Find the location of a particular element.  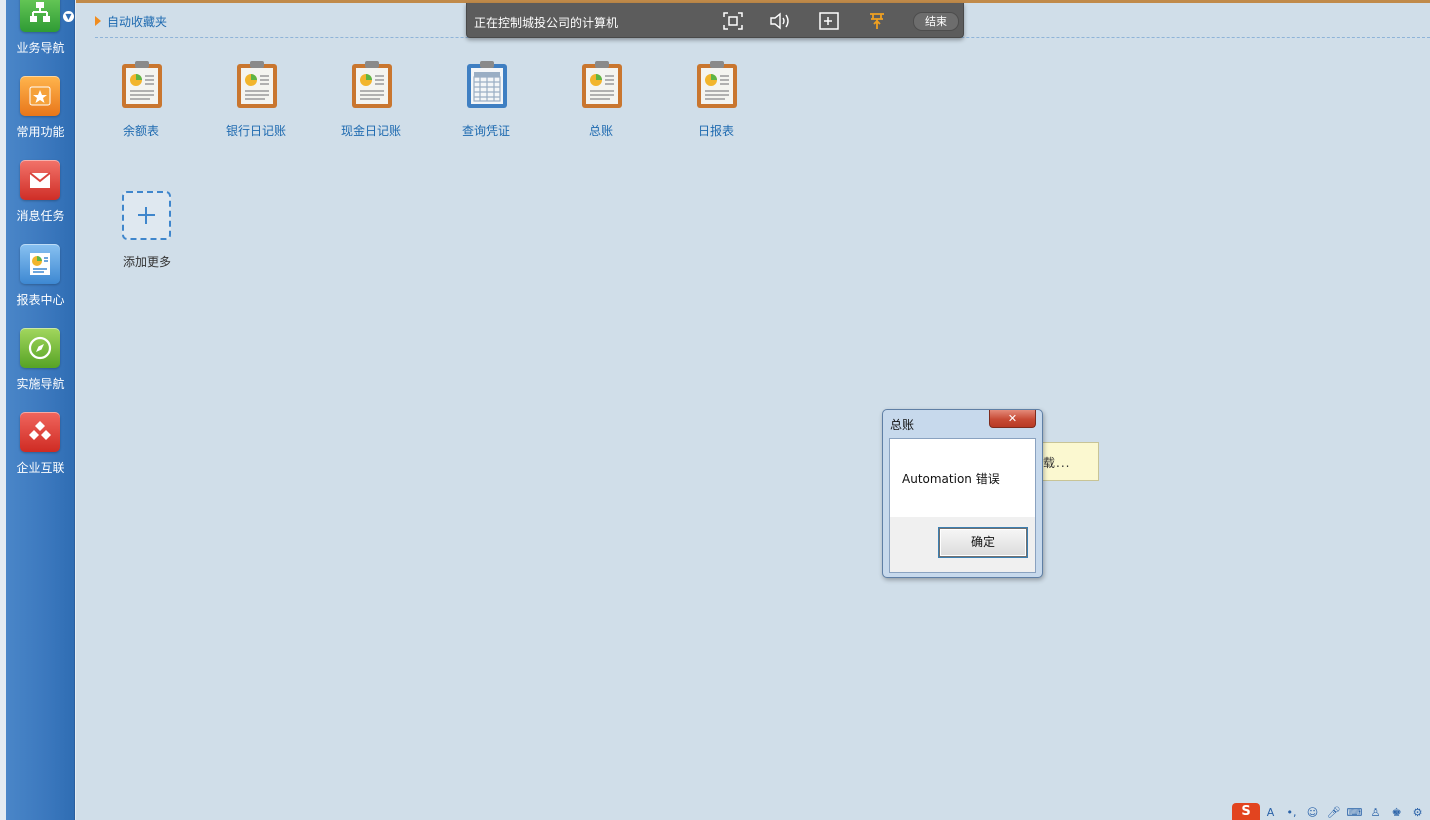

plus-icon is located at coordinates (146, 215).